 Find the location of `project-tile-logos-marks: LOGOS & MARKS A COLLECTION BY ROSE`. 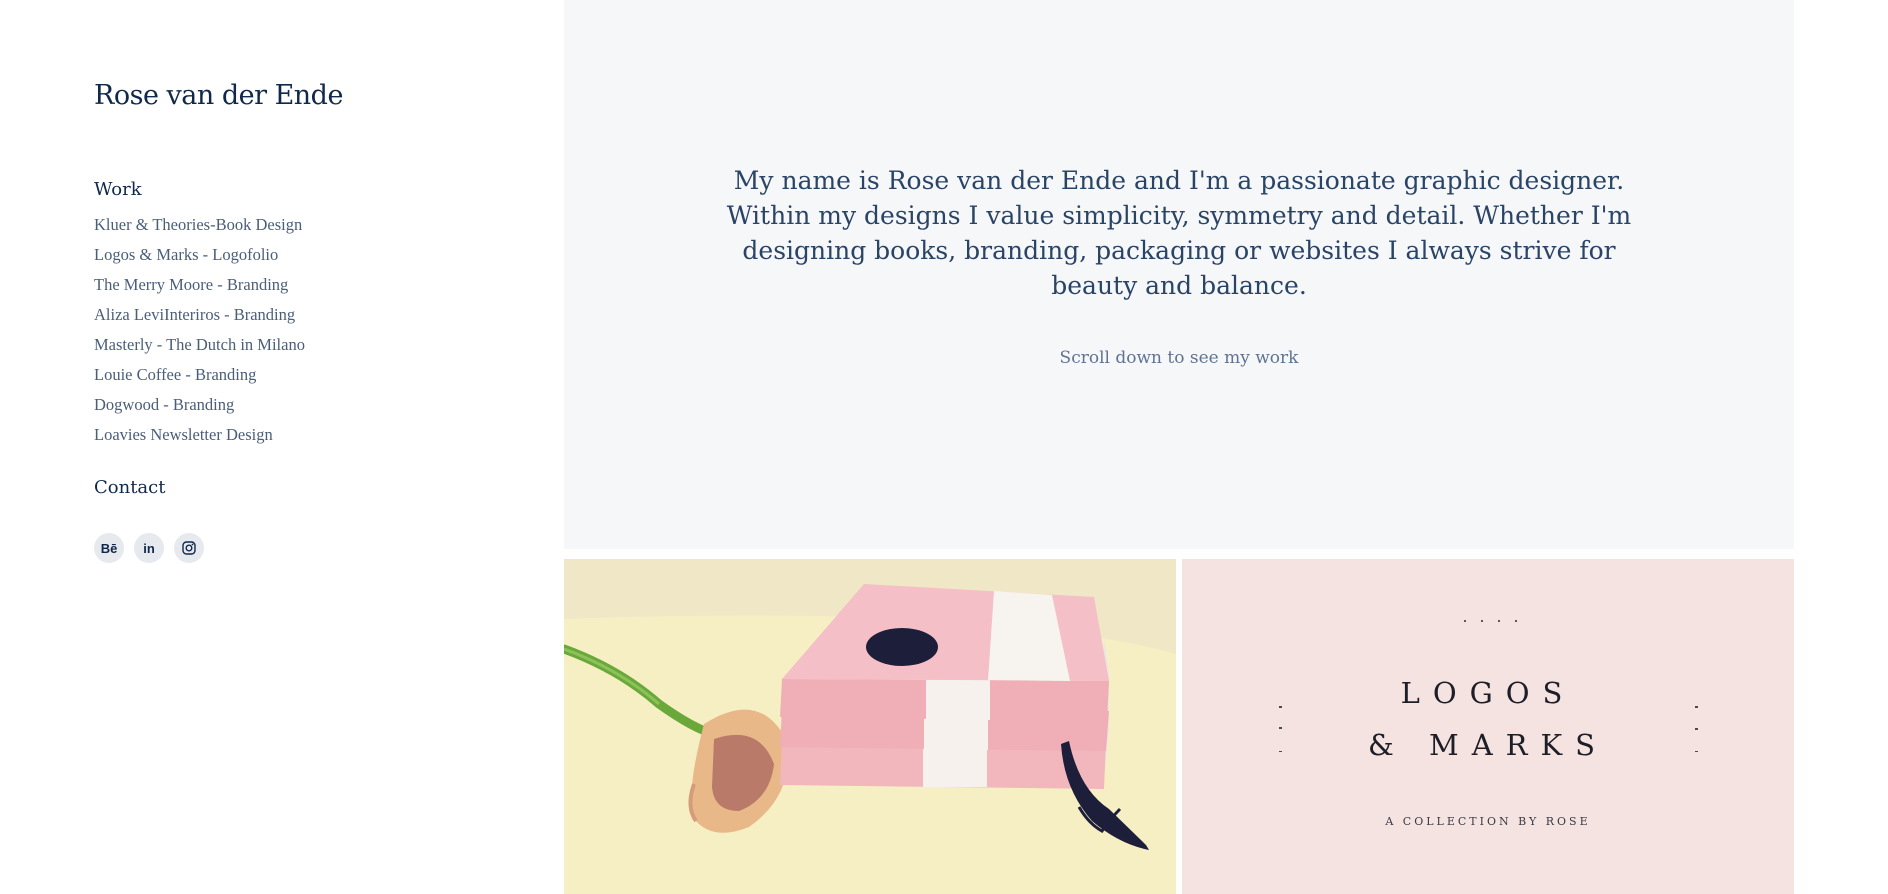

project-tile-logos-marks: LOGOS & MARKS A COLLECTION BY ROSE is located at coordinates (1488, 726).